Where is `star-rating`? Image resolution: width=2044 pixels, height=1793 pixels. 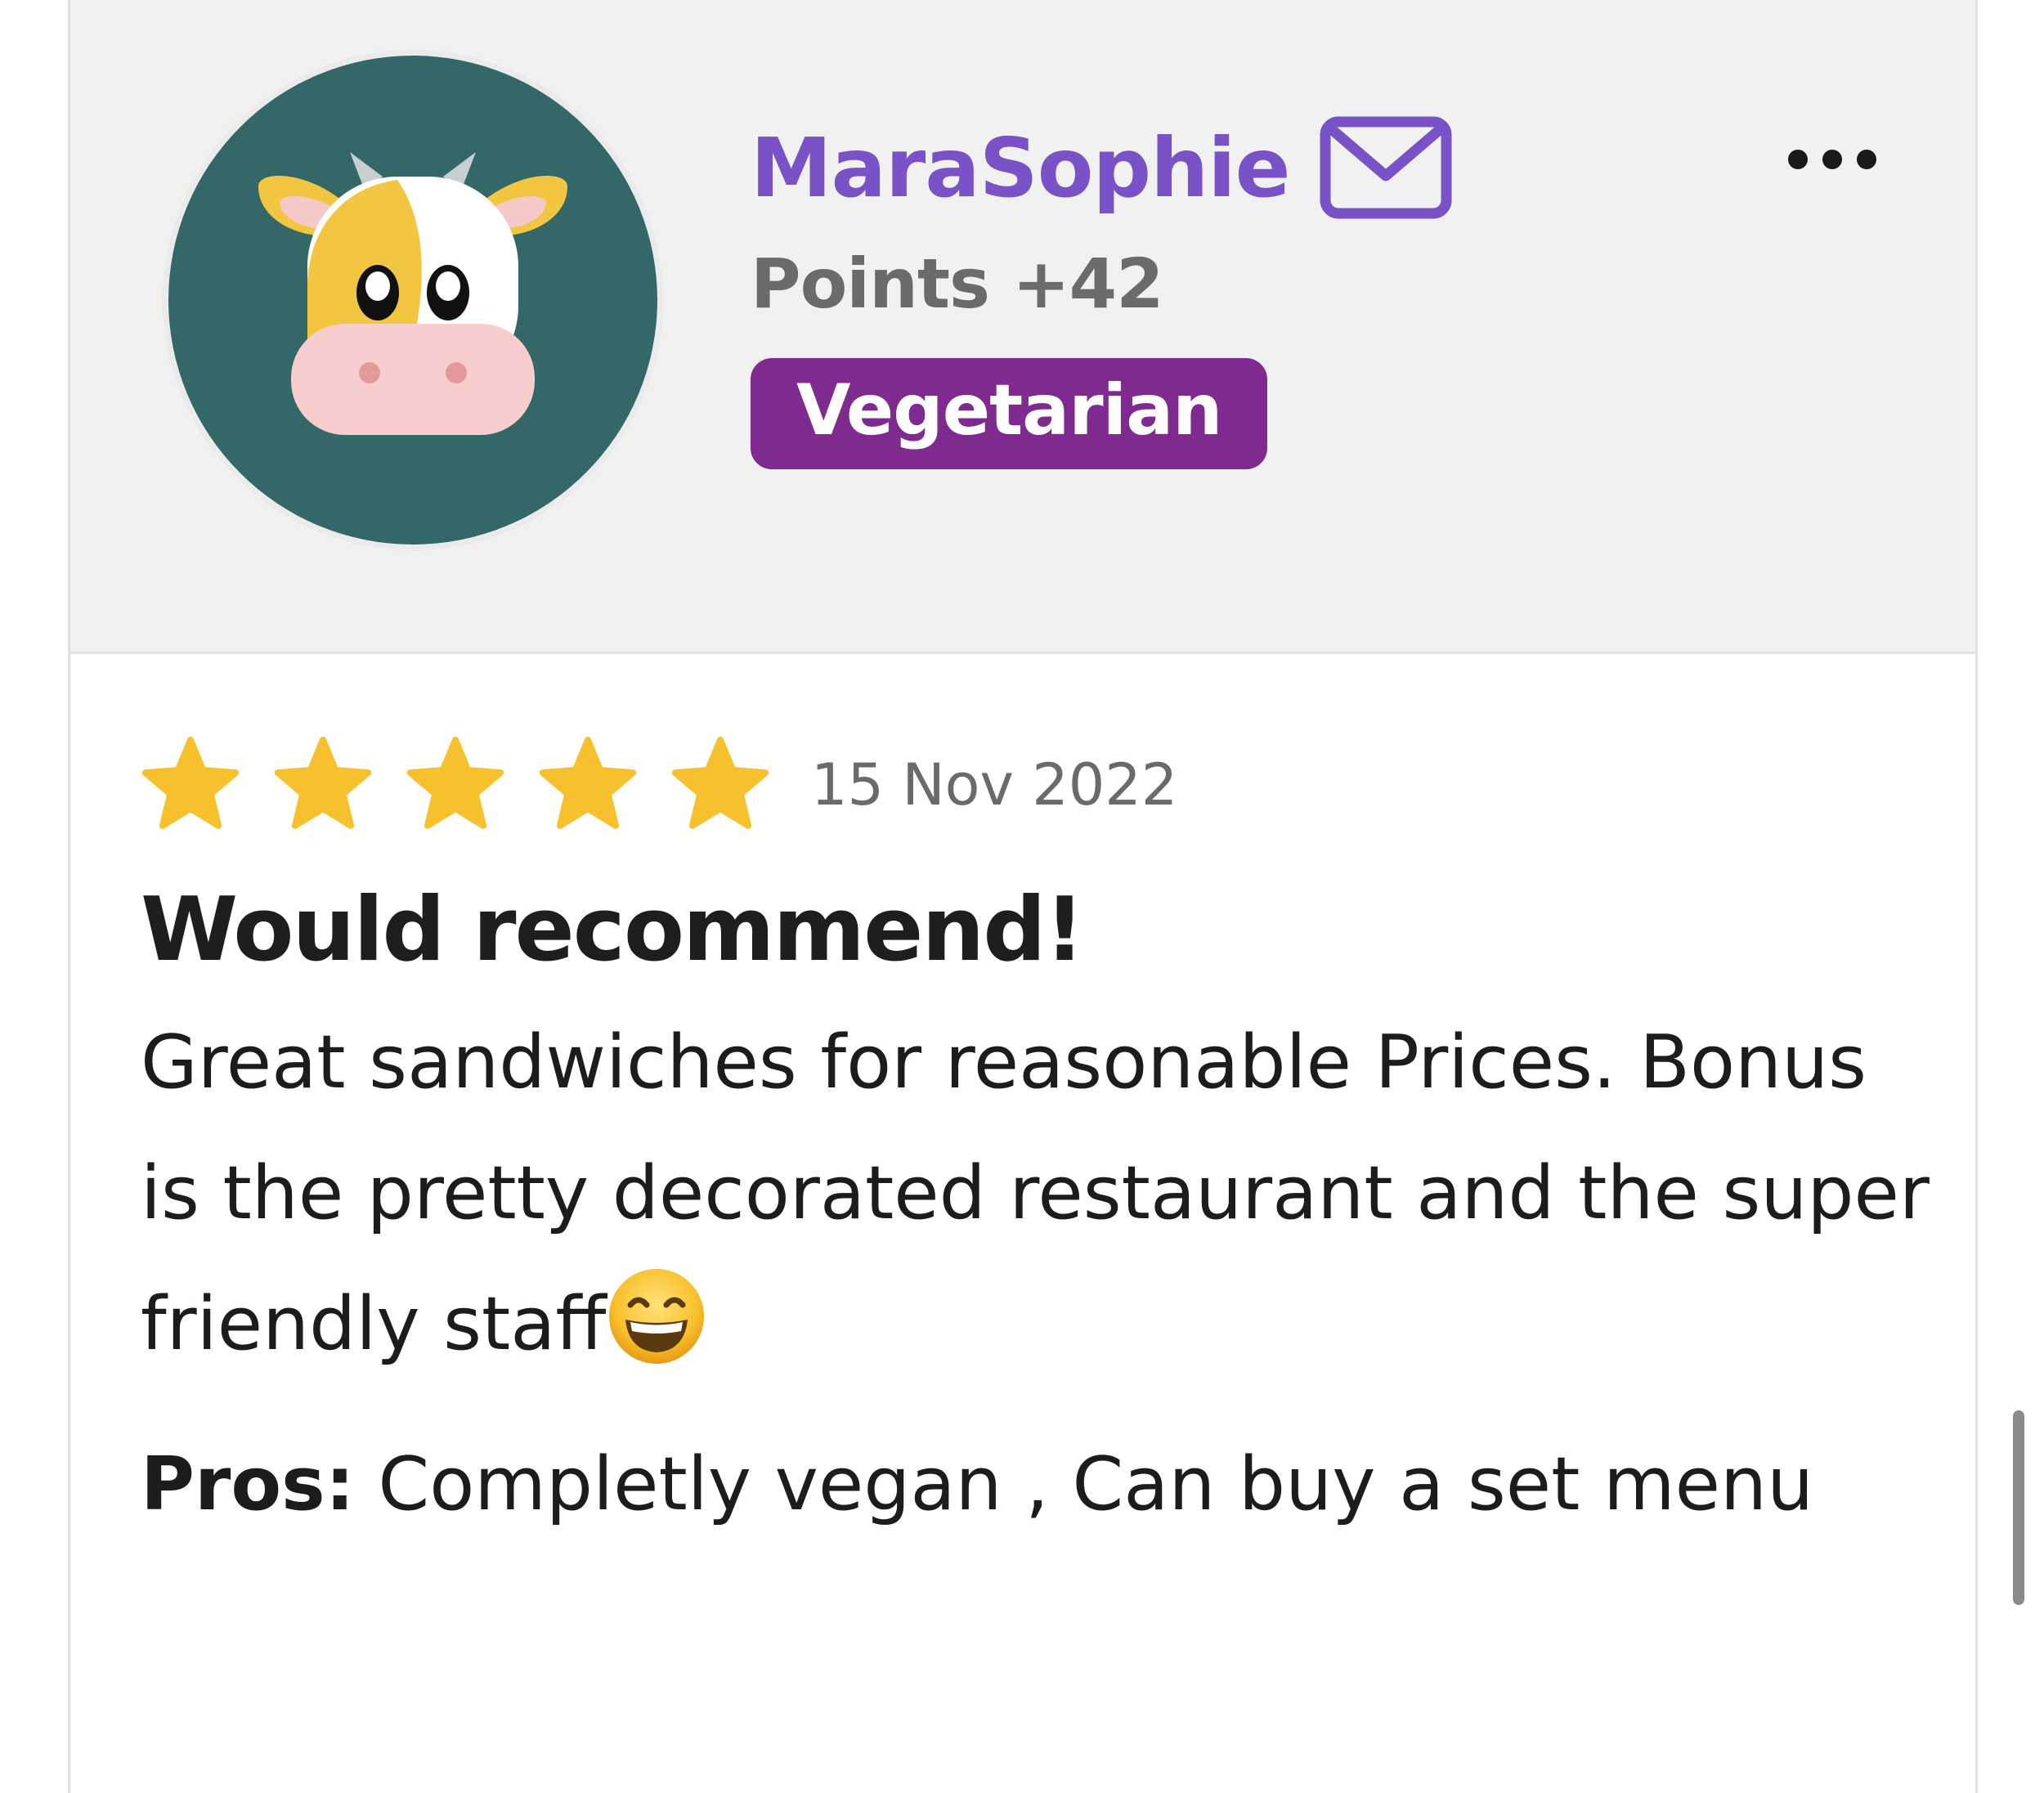
star-rating is located at coordinates (456, 785).